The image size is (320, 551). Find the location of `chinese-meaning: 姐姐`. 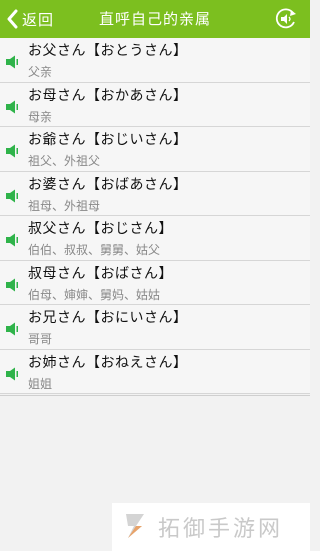

chinese-meaning: 姐姐 is located at coordinates (40, 383).